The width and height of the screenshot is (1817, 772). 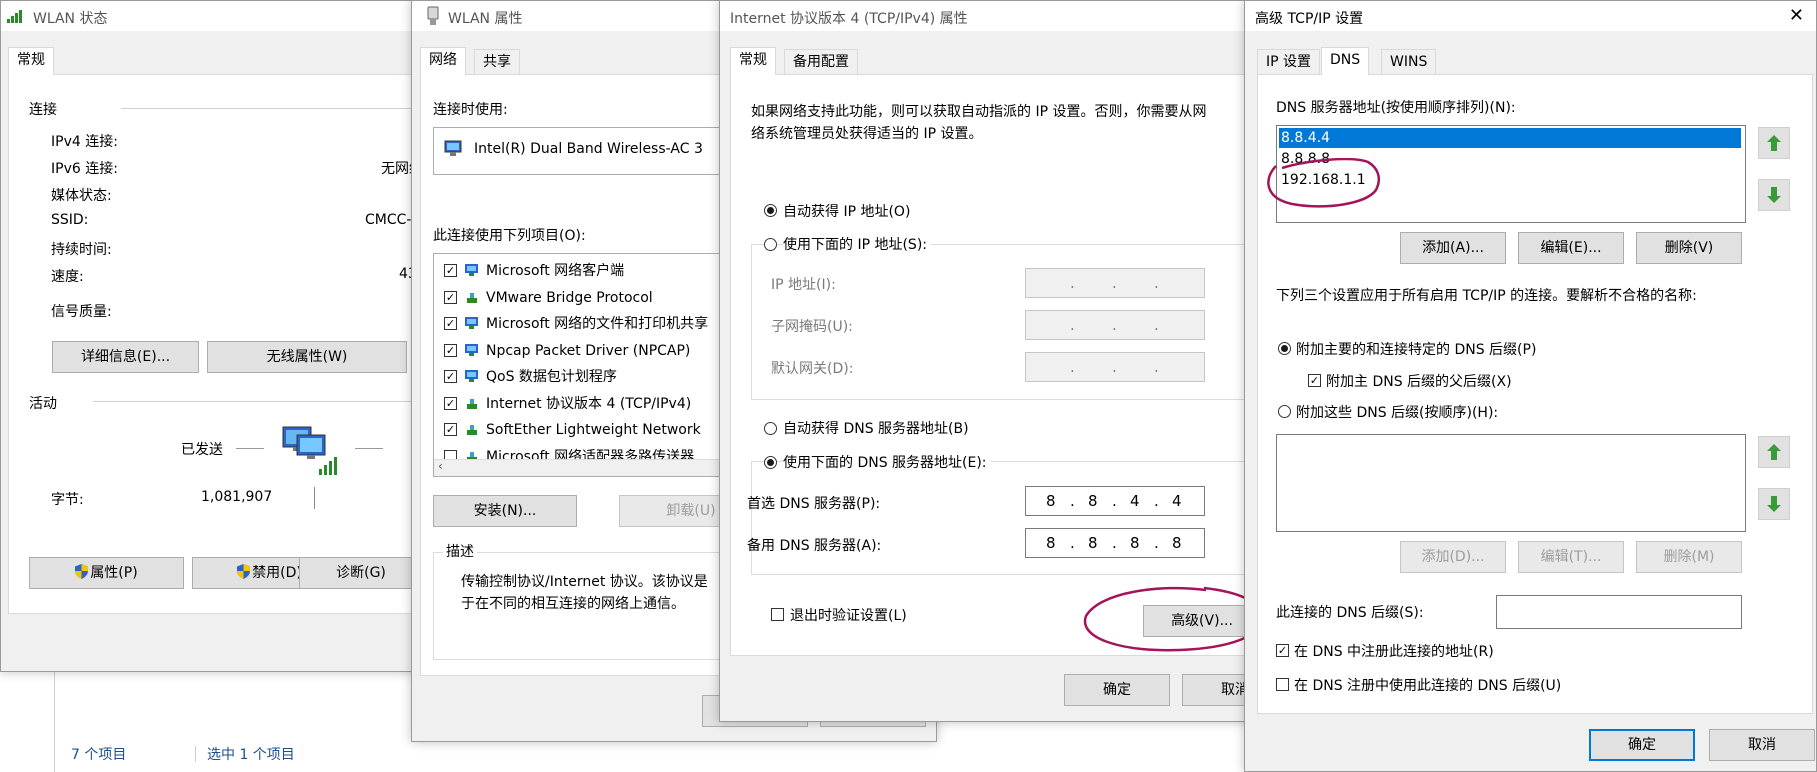 What do you see at coordinates (588, 149) in the screenshot?
I see `adapter-name: Intel(R) Dual Band Wireless-AC 3` at bounding box center [588, 149].